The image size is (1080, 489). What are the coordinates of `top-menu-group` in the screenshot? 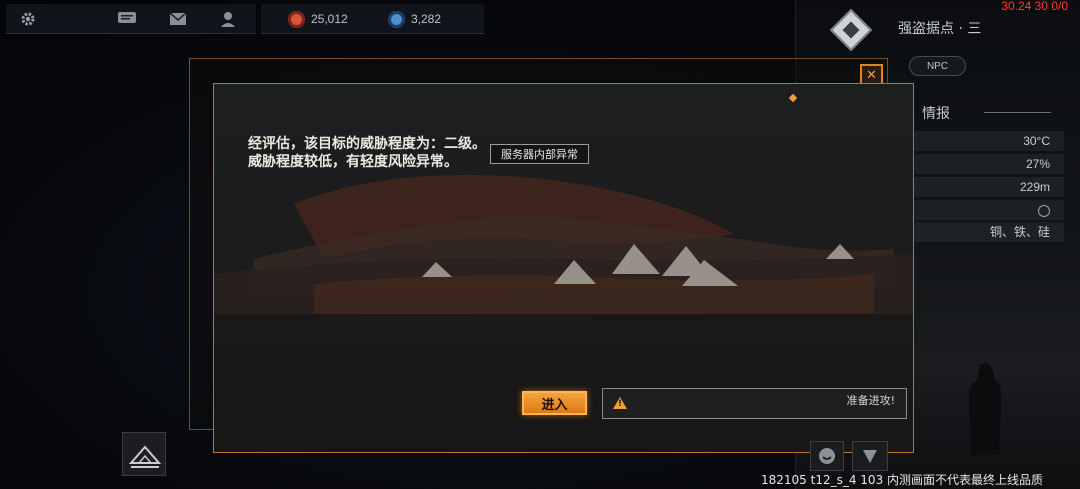 It's located at (131, 19).